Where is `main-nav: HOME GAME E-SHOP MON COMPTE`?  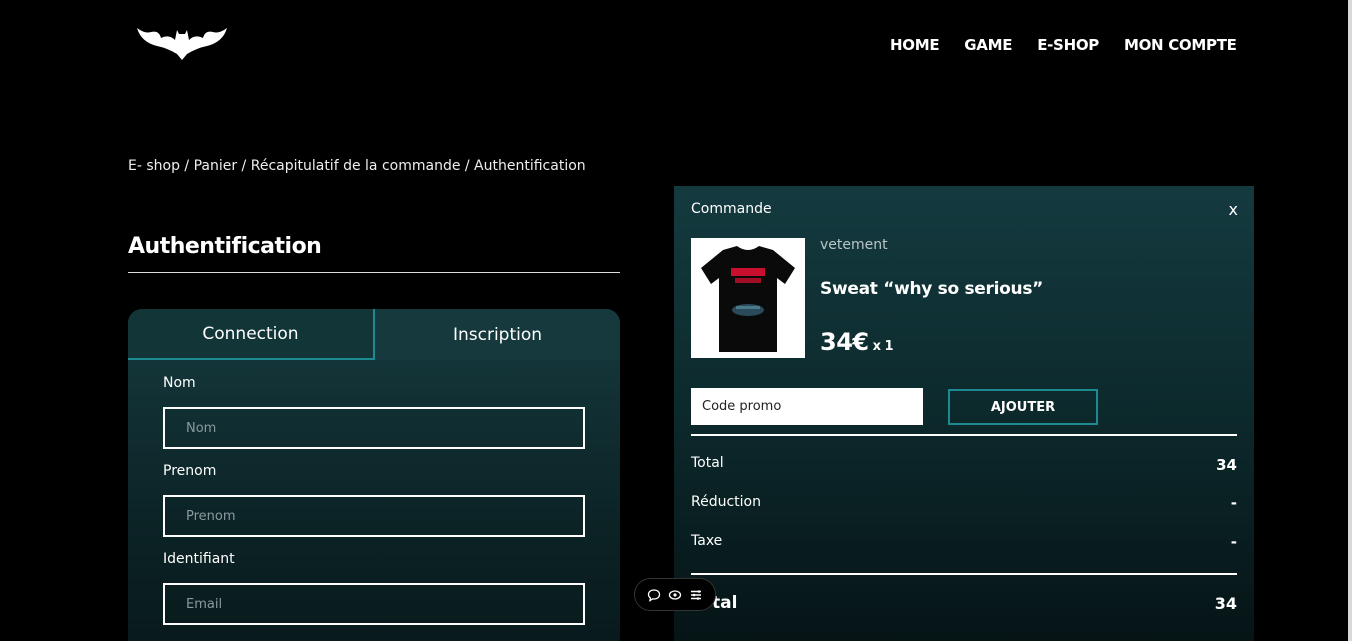 main-nav: HOME GAME E-SHOP MON COMPTE is located at coordinates (1063, 45).